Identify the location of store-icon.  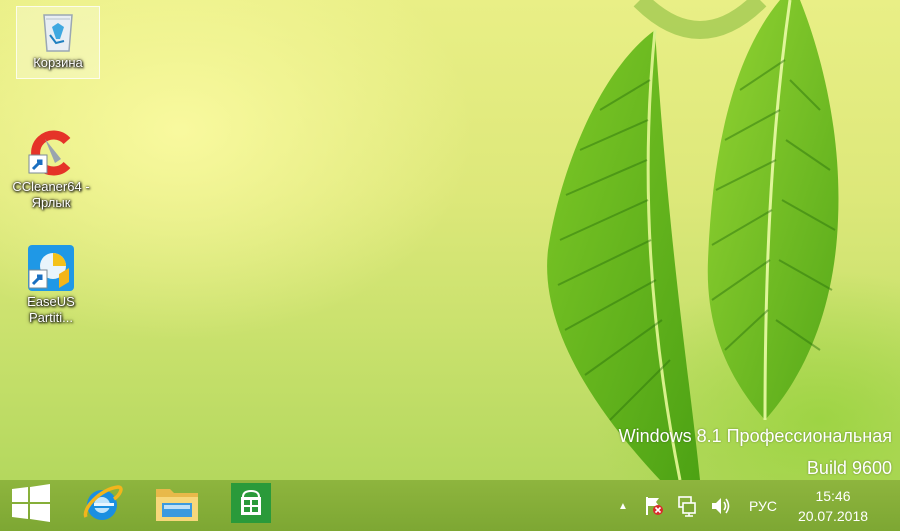
(251, 505).